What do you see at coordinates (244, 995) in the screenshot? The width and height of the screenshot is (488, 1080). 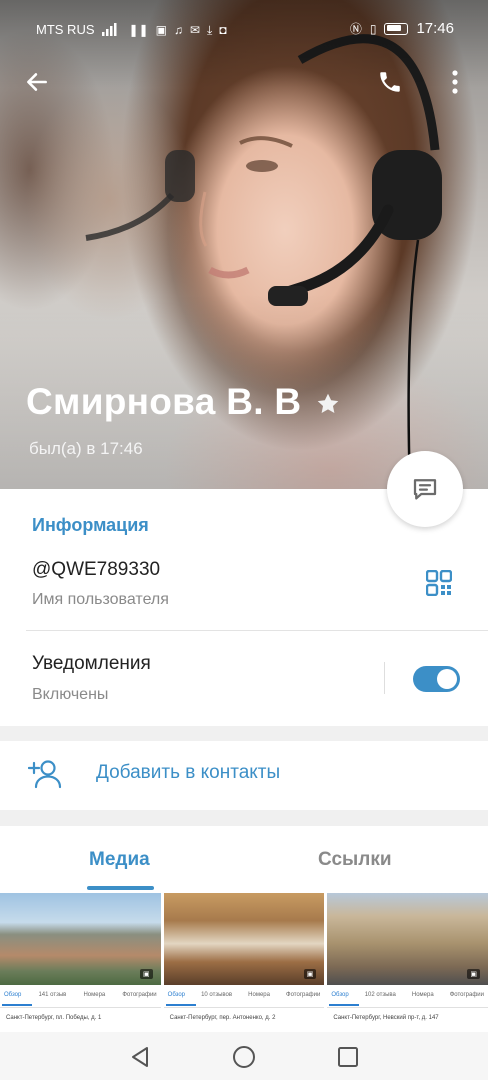 I see `thumbnail-tabs: Обзор 10 отзывов Номера Фотографии` at bounding box center [244, 995].